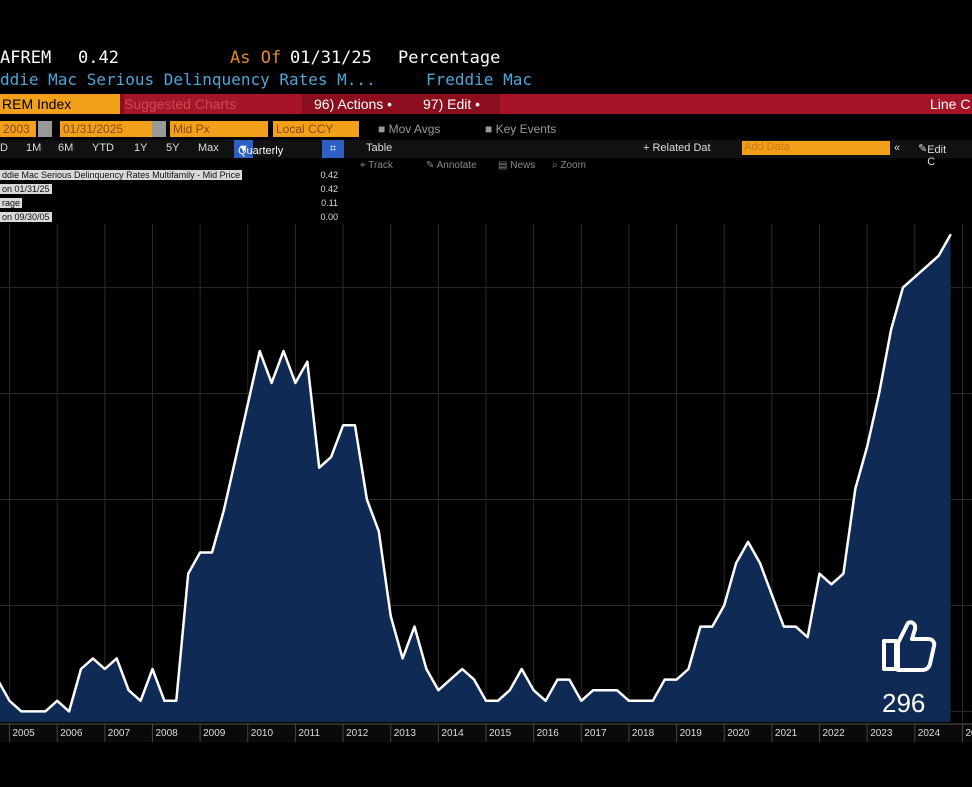 This screenshot has height=787, width=972. I want to click on x-tick-label: 2018, so click(643, 733).